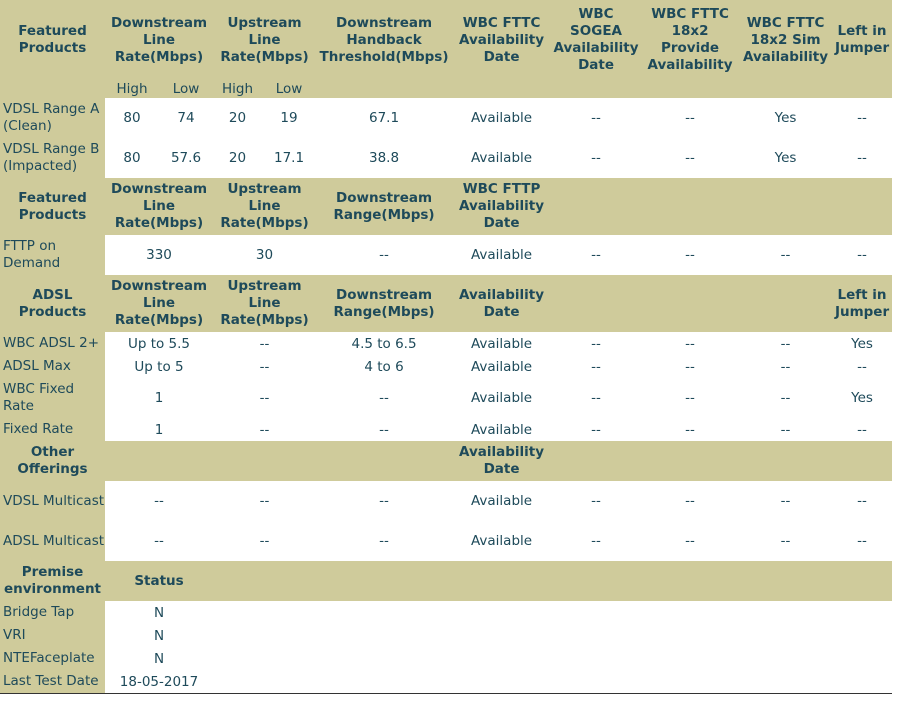 The width and height of the screenshot is (909, 701). What do you see at coordinates (132, 89) in the screenshot?
I see `downstream-high-label: High` at bounding box center [132, 89].